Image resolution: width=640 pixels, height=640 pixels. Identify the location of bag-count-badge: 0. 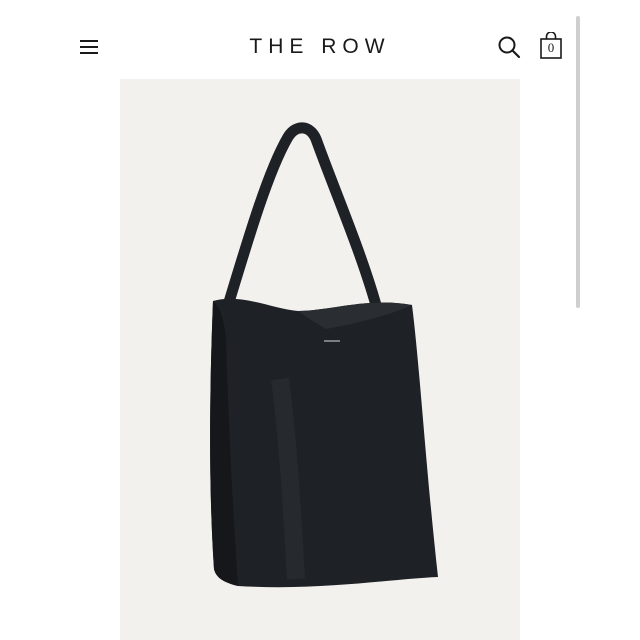
(551, 47).